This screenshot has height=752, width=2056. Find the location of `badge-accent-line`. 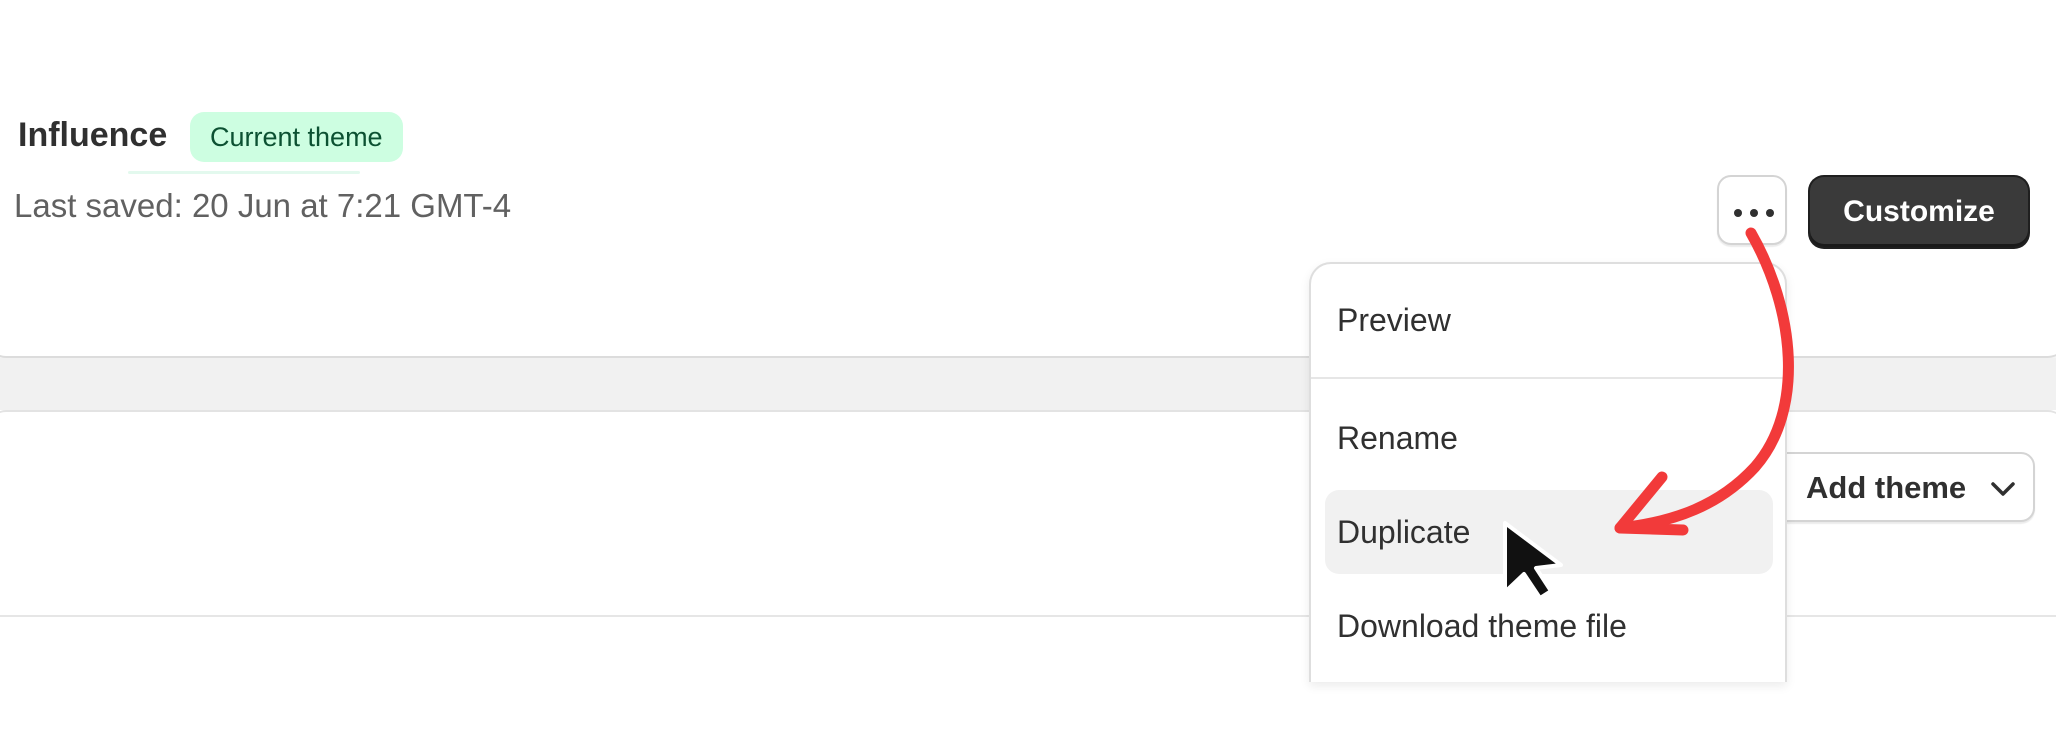

badge-accent-line is located at coordinates (244, 172).